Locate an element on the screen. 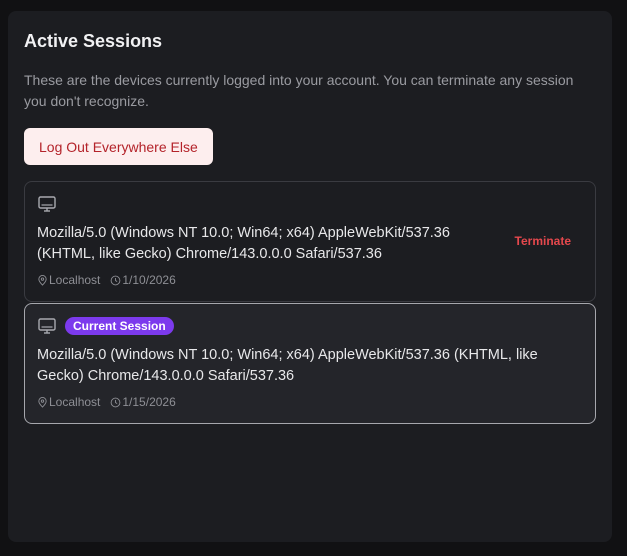 The image size is (627, 556). terminate-session-button: Terminate is located at coordinates (543, 241).